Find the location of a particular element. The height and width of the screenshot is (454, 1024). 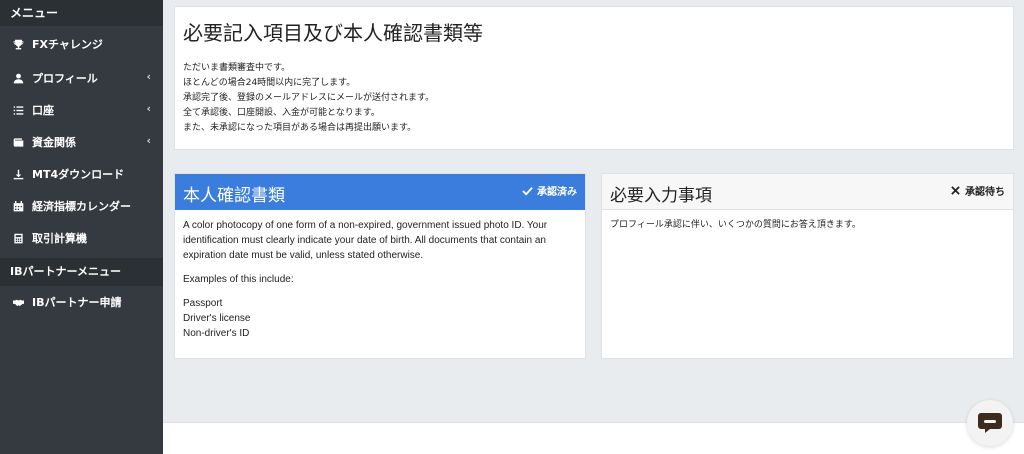

sidebar-item-label: 取引計算機 is located at coordinates (59, 238).